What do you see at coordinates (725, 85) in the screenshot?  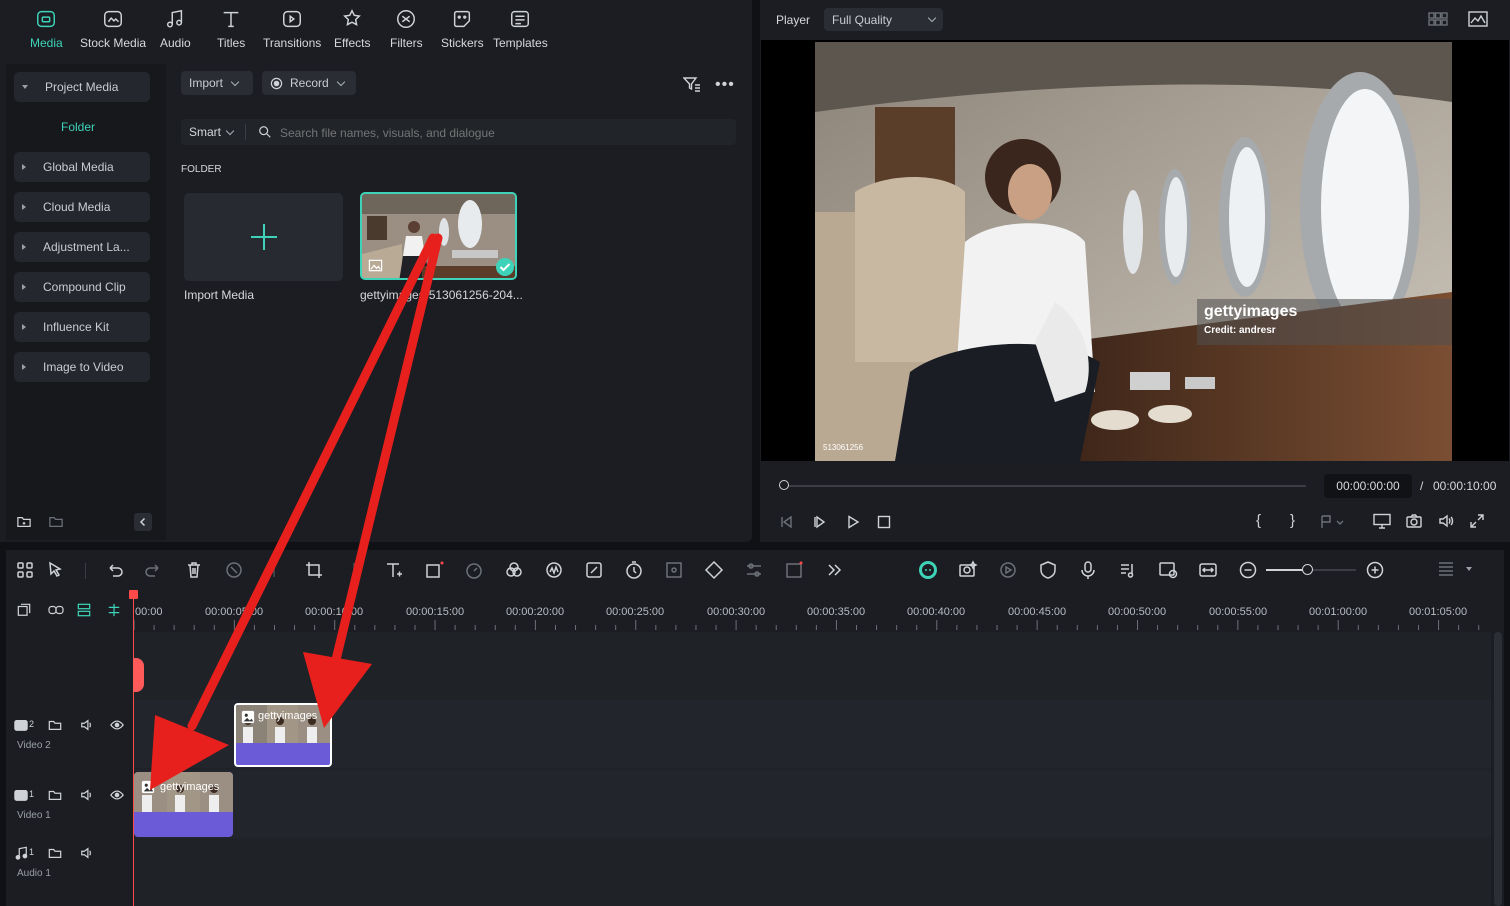 I see `more-options-icon: •••` at bounding box center [725, 85].